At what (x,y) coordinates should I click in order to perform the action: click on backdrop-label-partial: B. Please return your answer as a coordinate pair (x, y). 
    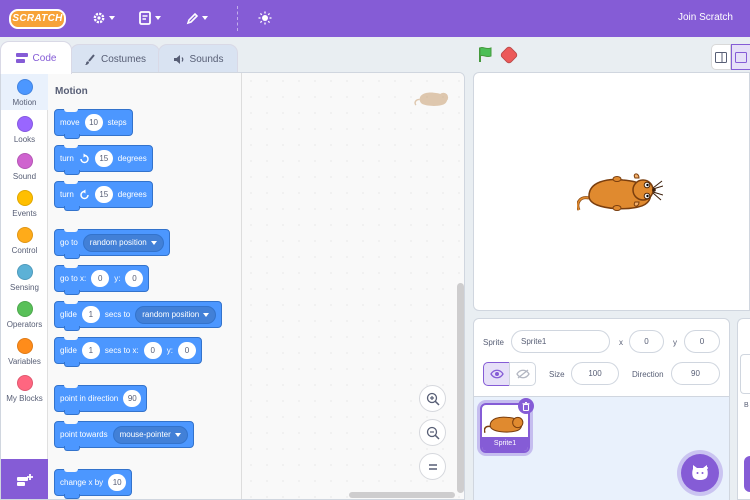
    Looking at the image, I should click on (746, 405).